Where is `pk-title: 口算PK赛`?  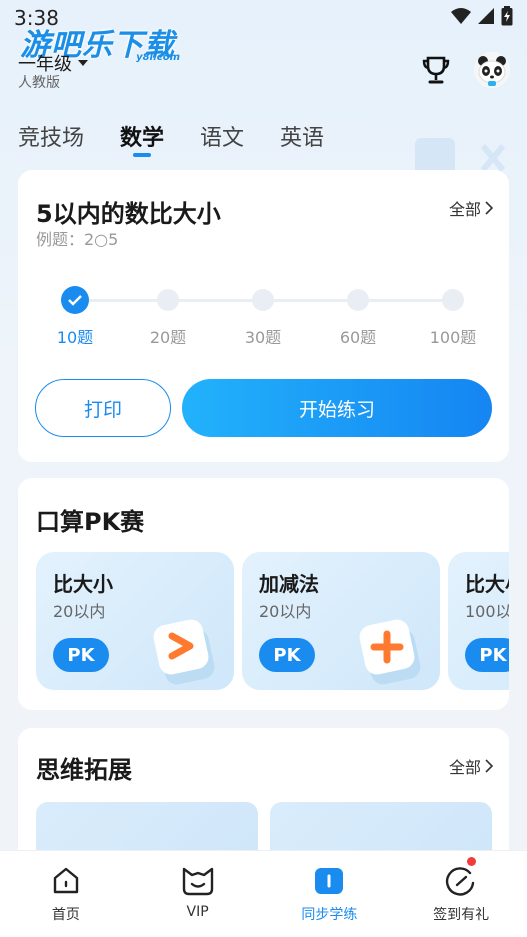
pk-title: 口算PK赛 is located at coordinates (90, 522).